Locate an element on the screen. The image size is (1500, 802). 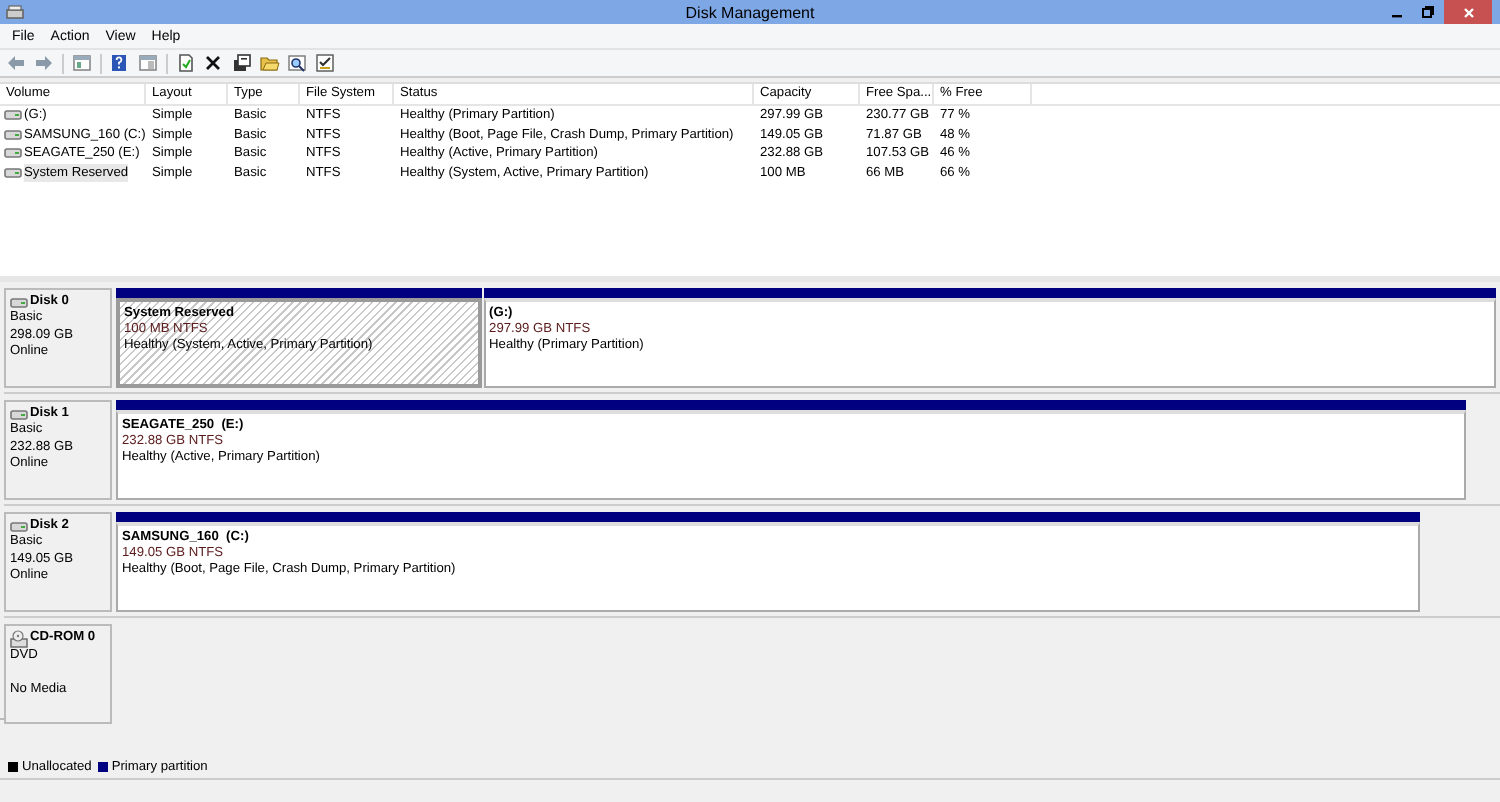
window-title: Disk Management is located at coordinates (750, 12).